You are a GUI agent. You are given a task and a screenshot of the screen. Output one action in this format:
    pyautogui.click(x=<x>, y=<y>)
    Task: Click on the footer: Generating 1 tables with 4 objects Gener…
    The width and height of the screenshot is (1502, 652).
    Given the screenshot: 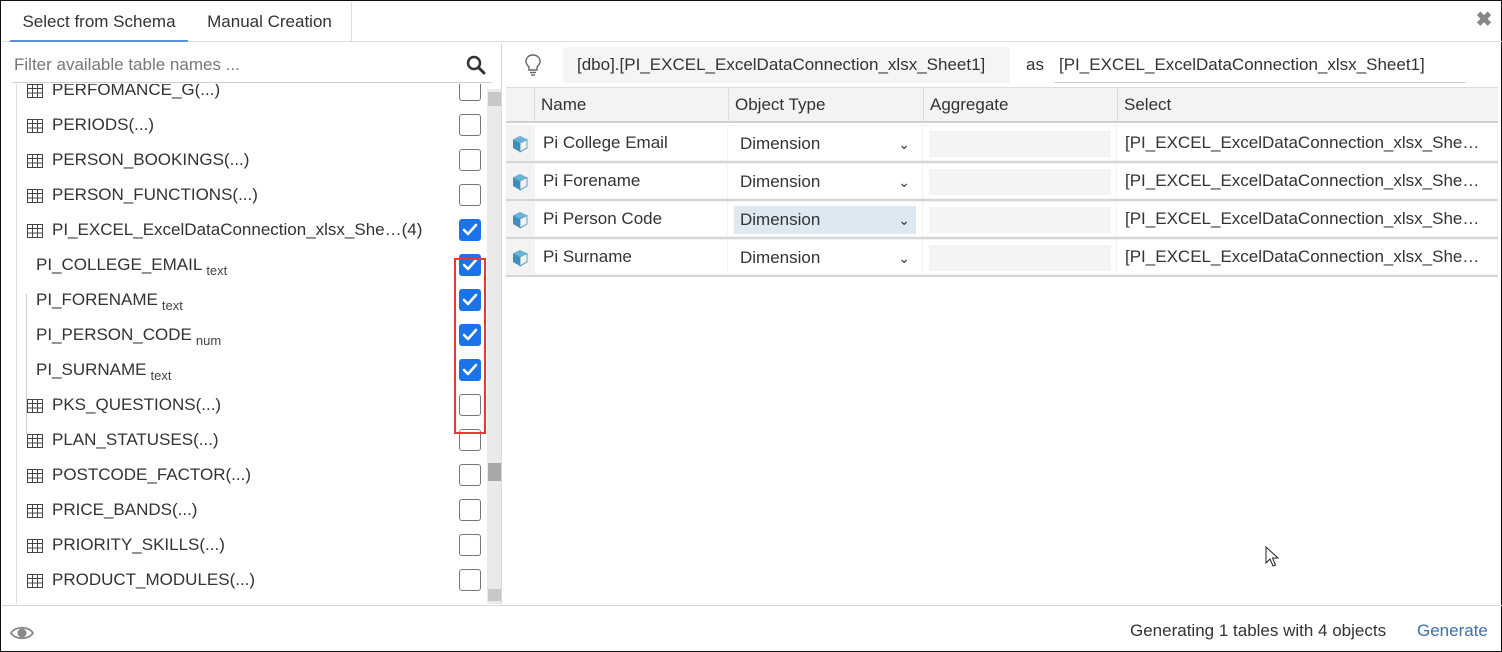 What is the action you would take?
    pyautogui.click(x=752, y=628)
    